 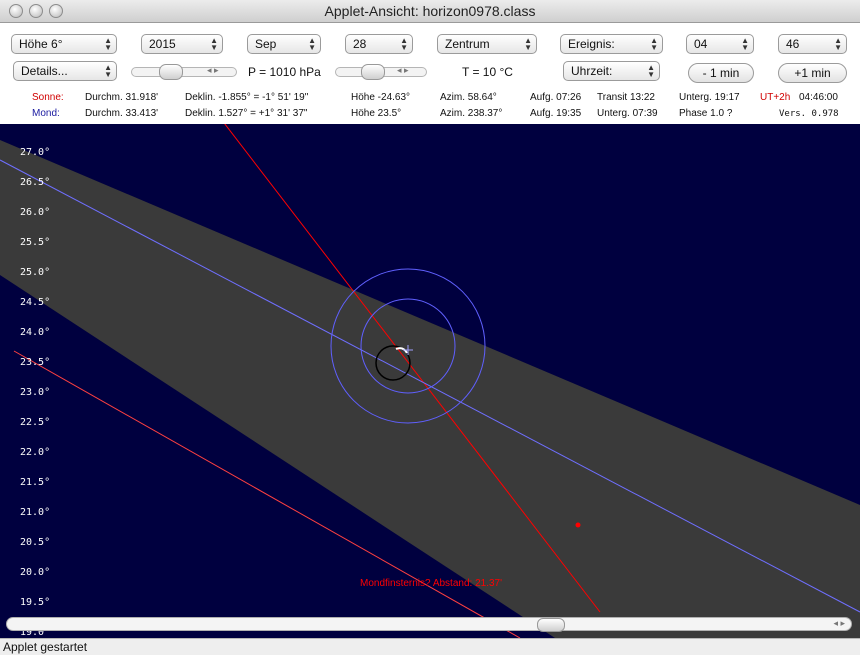 I want to click on scrollbar-thumb, so click(x=551, y=625).